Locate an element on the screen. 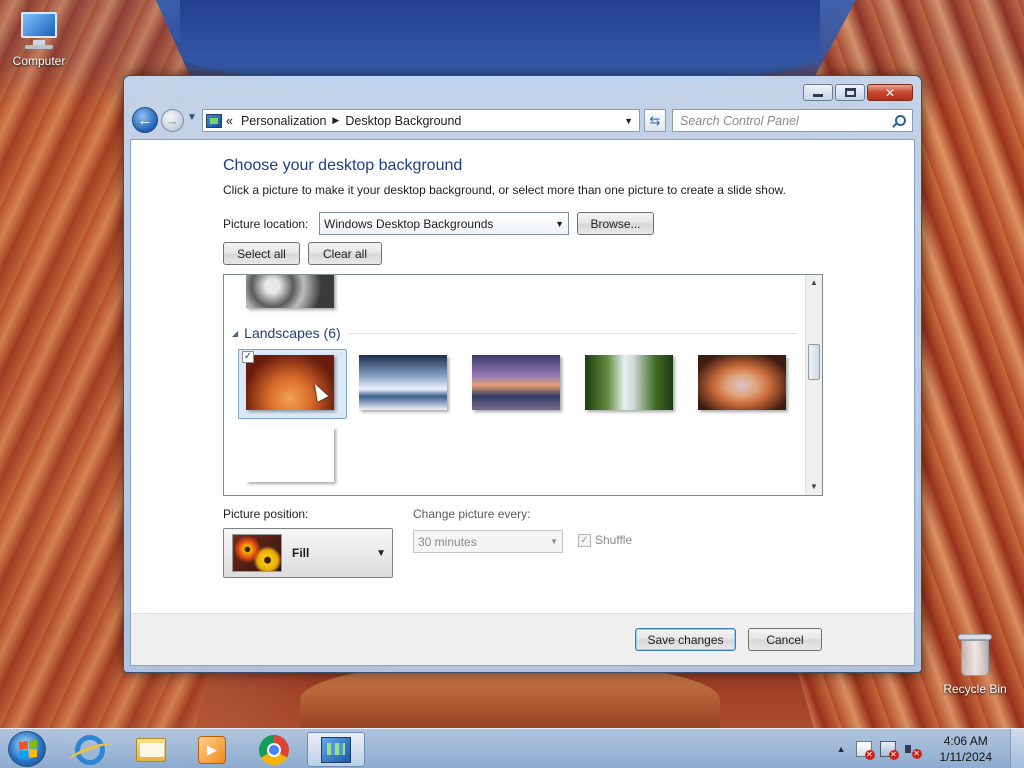 The height and width of the screenshot is (768, 1024). scroll-up-icon: ▲ is located at coordinates (814, 283).